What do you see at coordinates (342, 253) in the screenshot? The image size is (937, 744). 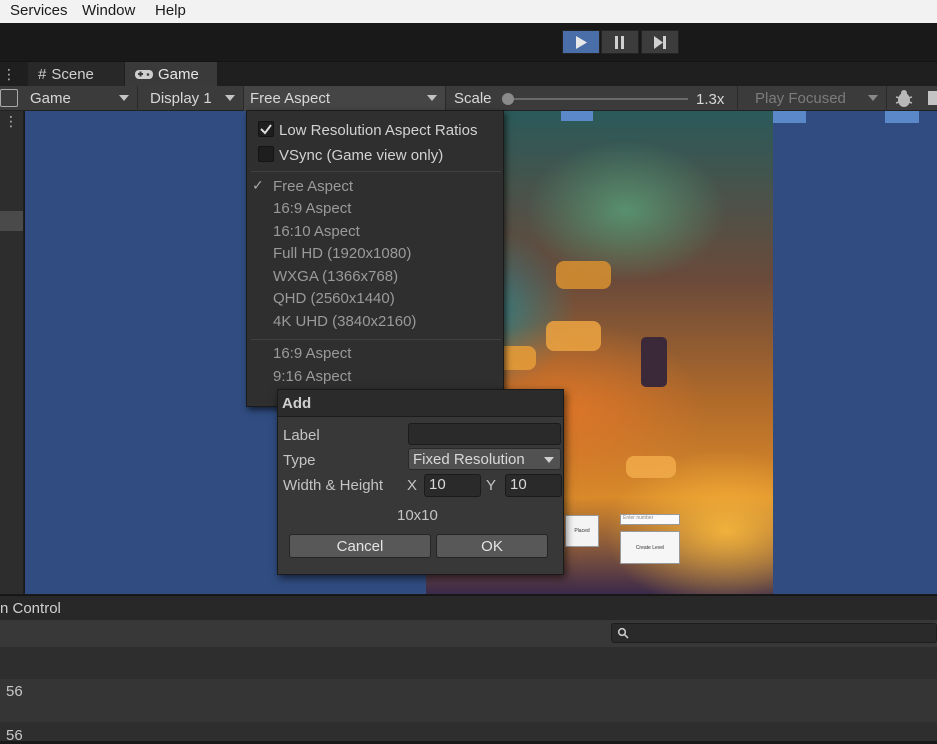 I see `menu-item-full-hd: Full HD (1920x1080)` at bounding box center [342, 253].